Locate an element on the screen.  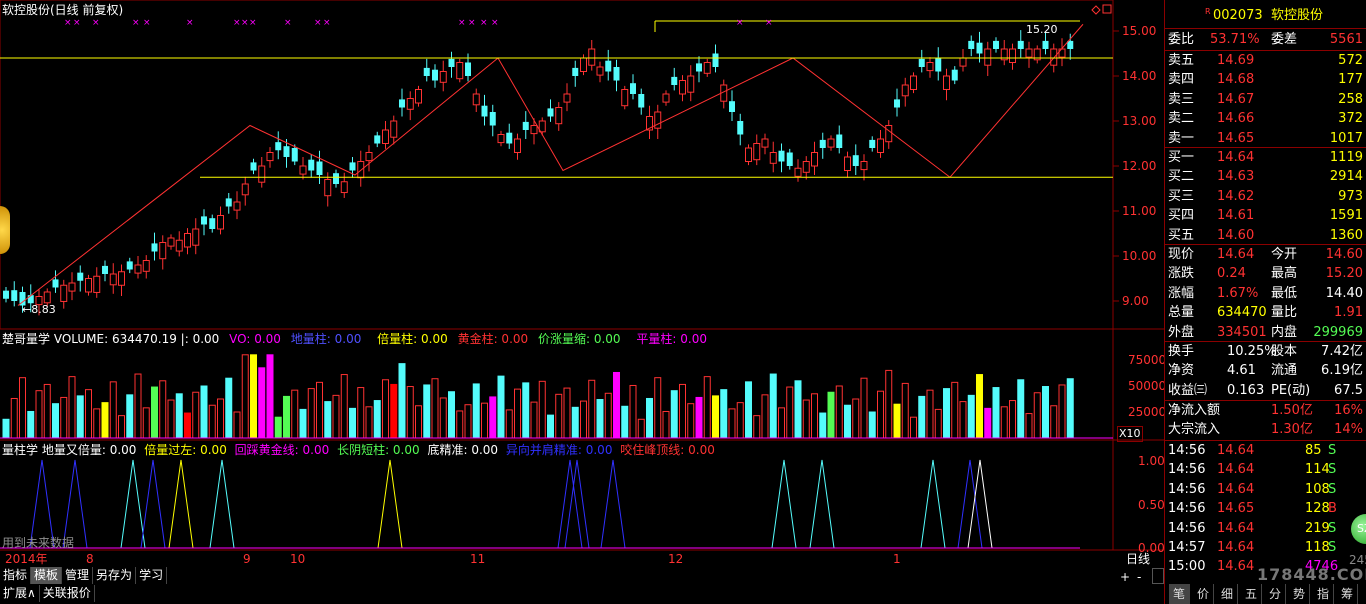
side-panel-toggle is located at coordinates (5, 230).